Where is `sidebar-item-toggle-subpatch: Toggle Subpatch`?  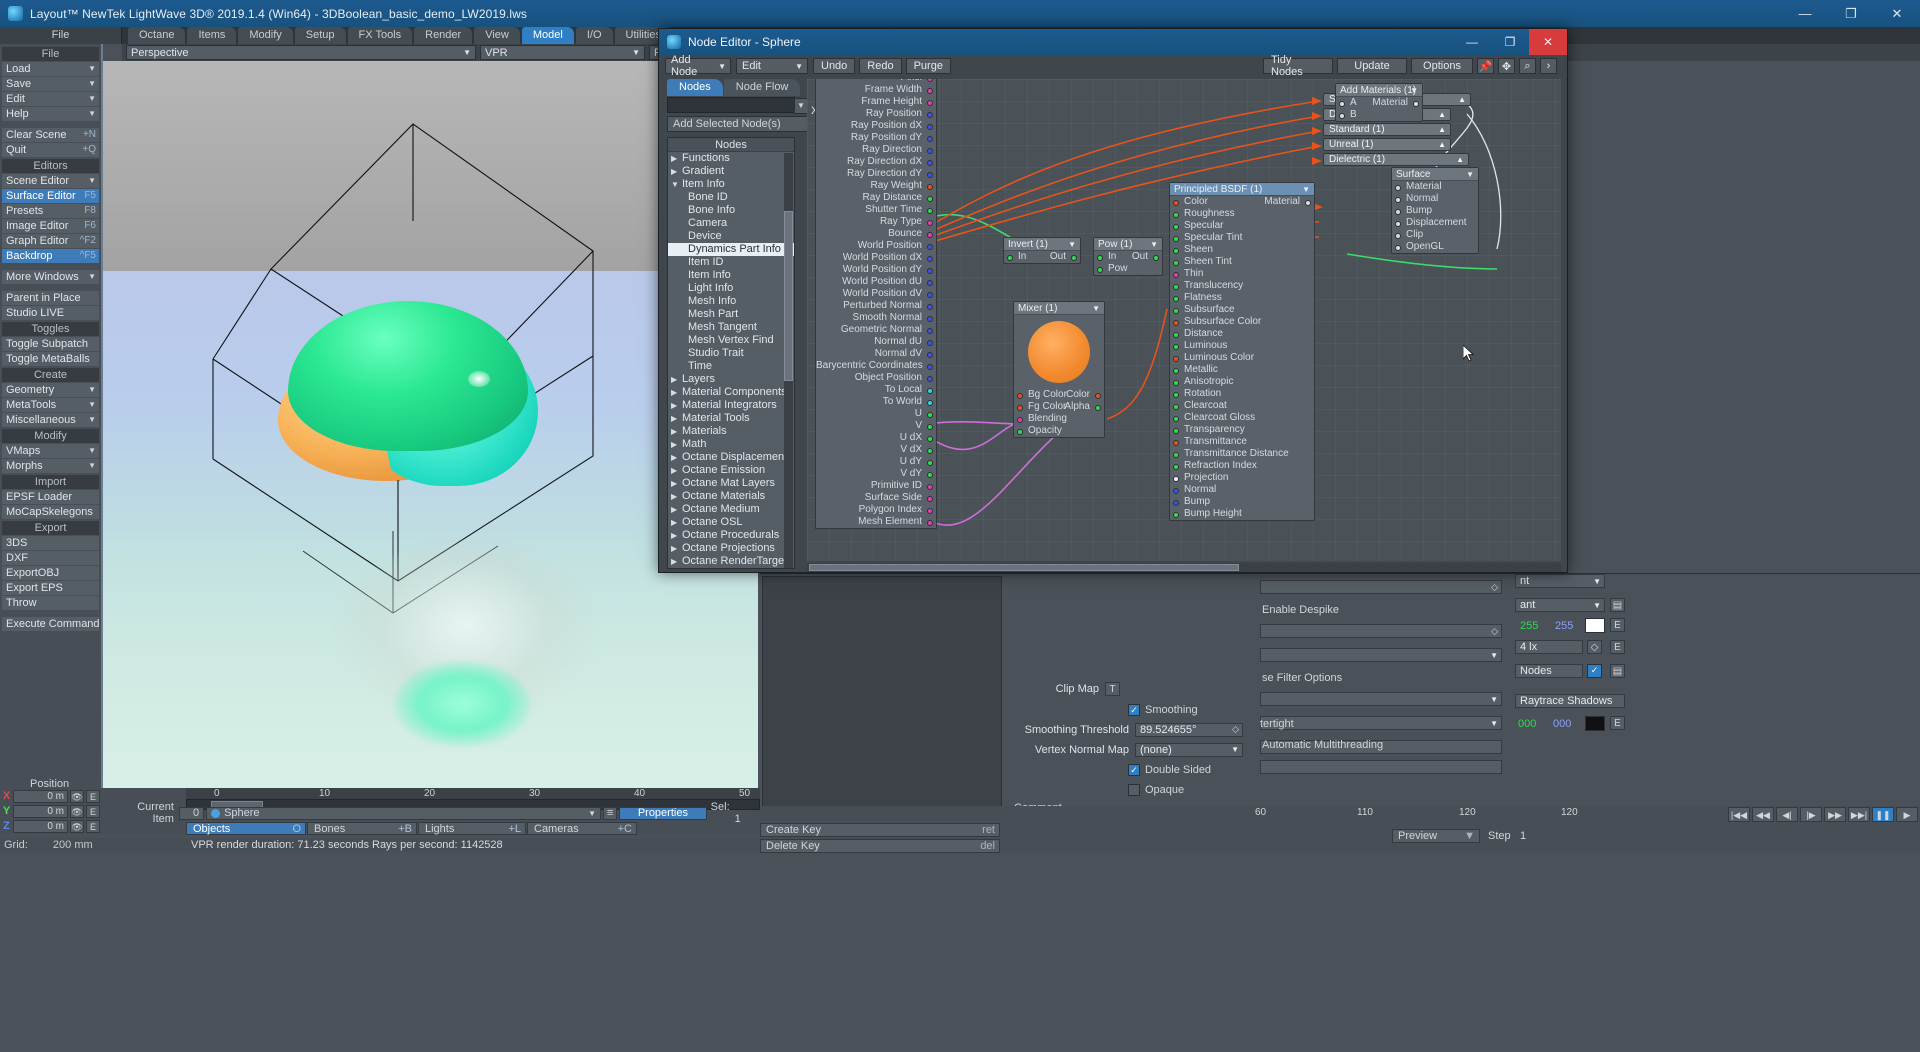
sidebar-item-toggle-subpatch: Toggle Subpatch is located at coordinates (50, 344).